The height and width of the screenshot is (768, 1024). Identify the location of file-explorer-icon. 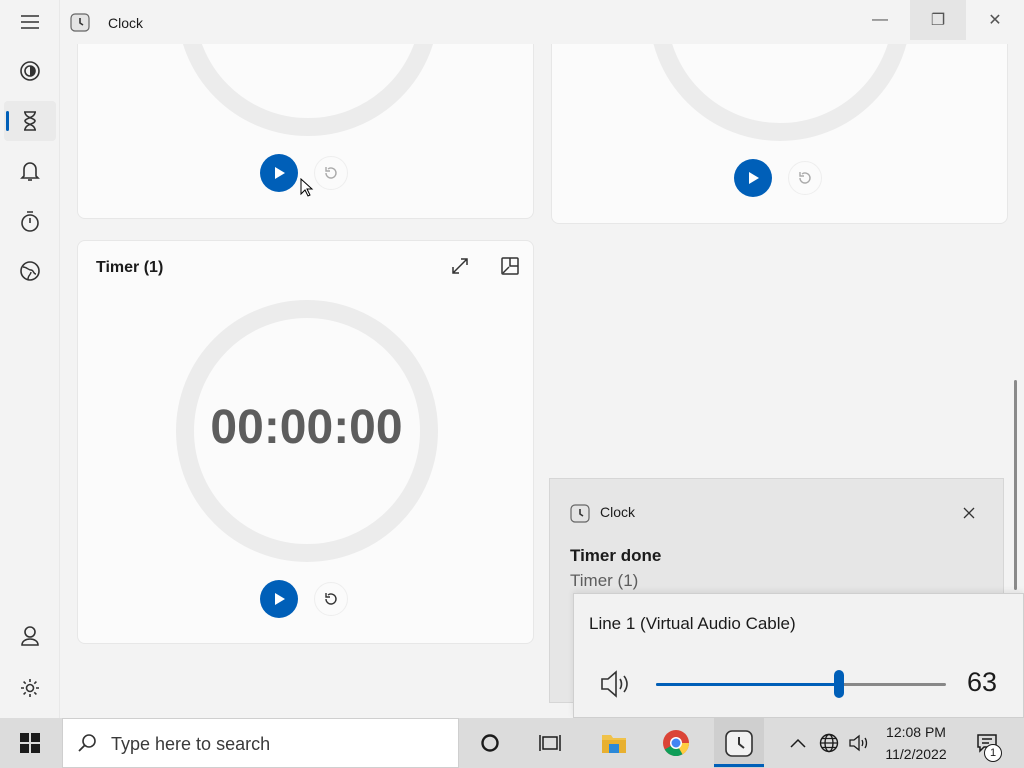
(614, 744).